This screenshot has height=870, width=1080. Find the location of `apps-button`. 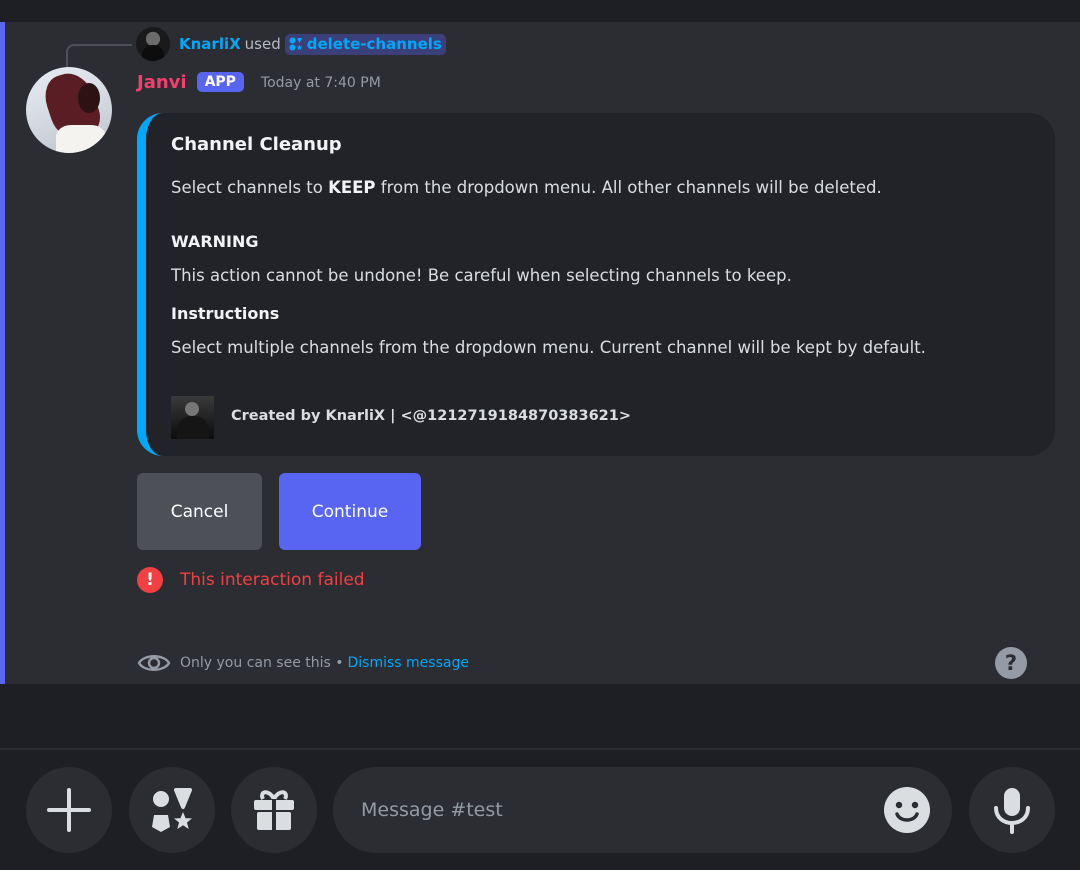

apps-button is located at coordinates (172, 810).